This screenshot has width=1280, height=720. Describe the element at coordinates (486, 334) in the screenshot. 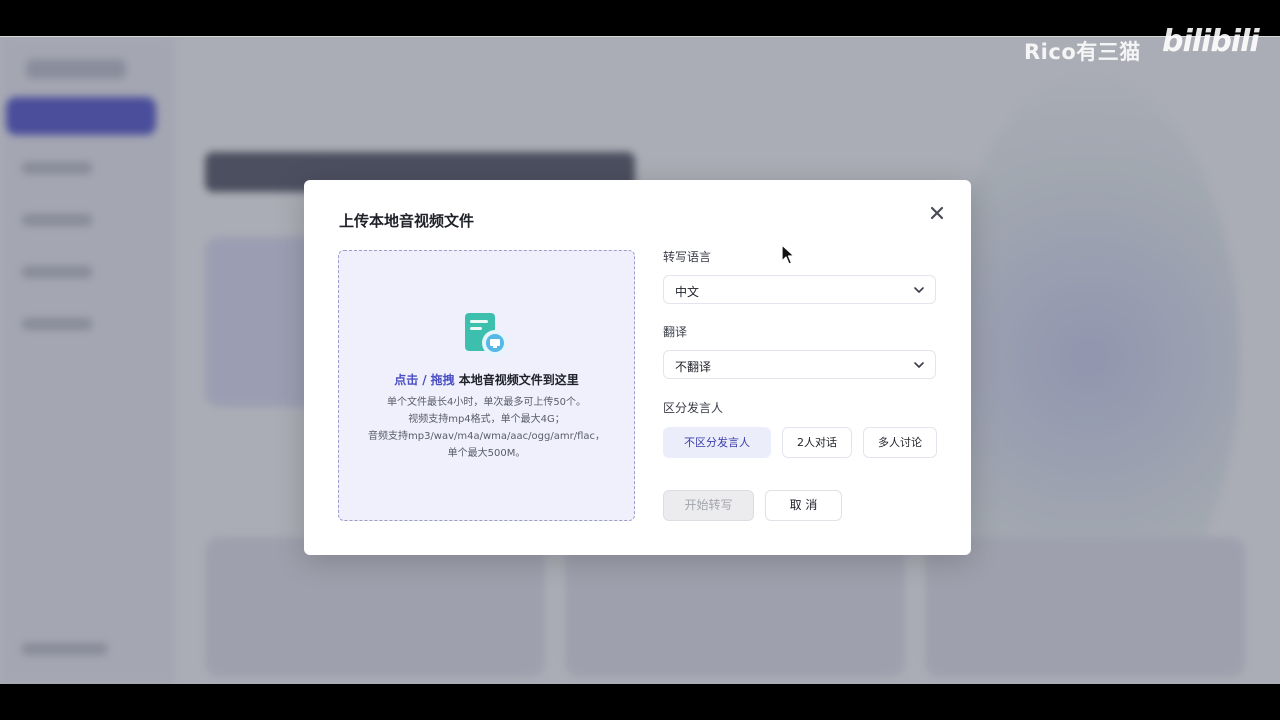

I see `file-upload-icon` at that location.